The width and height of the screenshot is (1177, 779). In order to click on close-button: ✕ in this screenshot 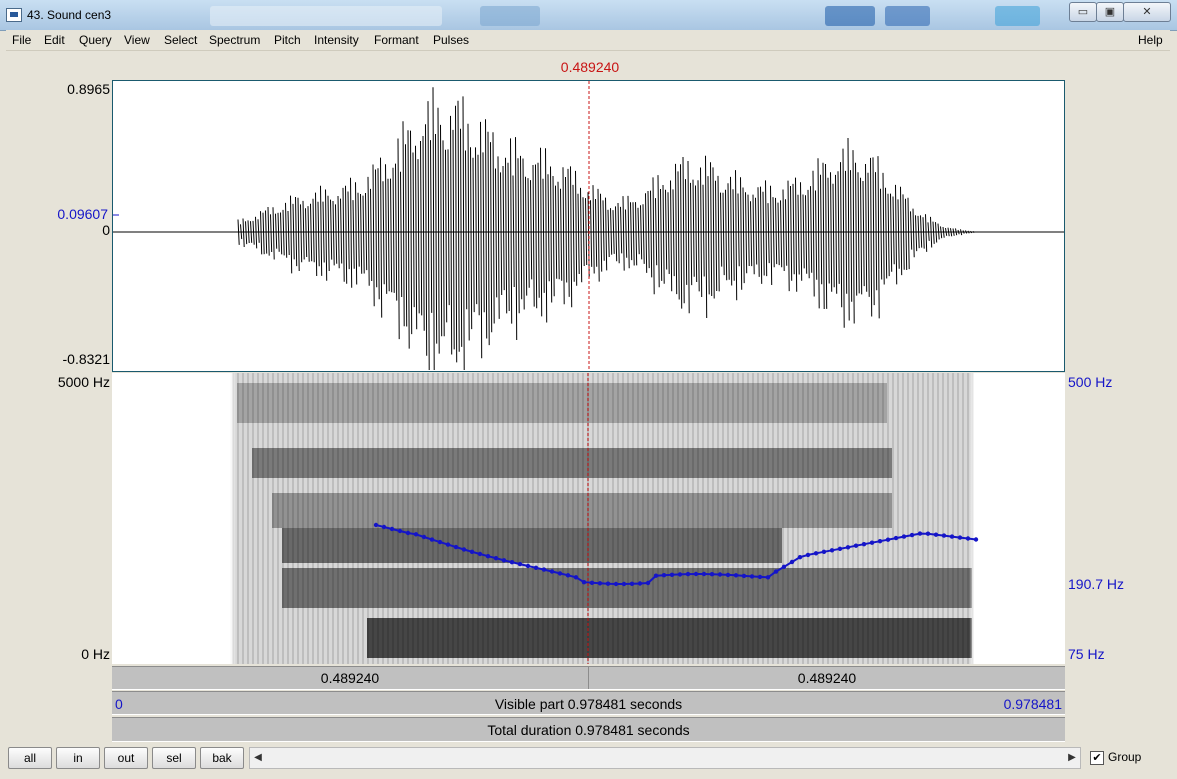, I will do `click(1147, 12)`.